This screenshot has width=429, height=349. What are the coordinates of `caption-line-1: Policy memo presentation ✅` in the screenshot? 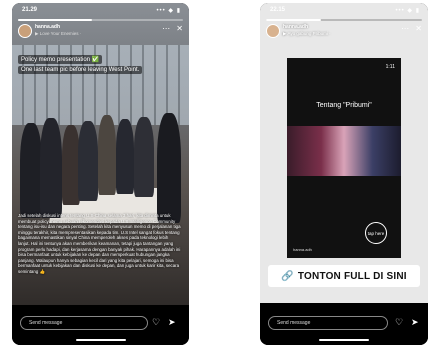 It's located at (60, 59).